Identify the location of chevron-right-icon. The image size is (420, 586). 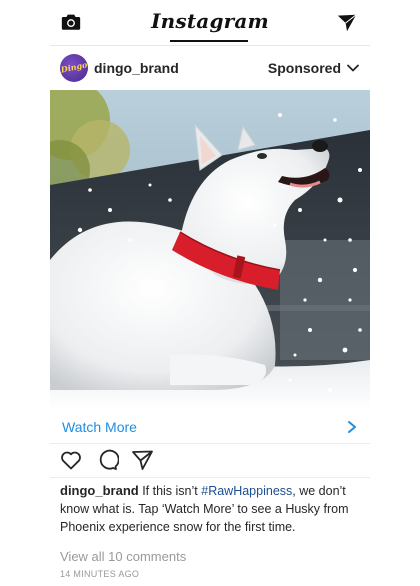
(352, 427).